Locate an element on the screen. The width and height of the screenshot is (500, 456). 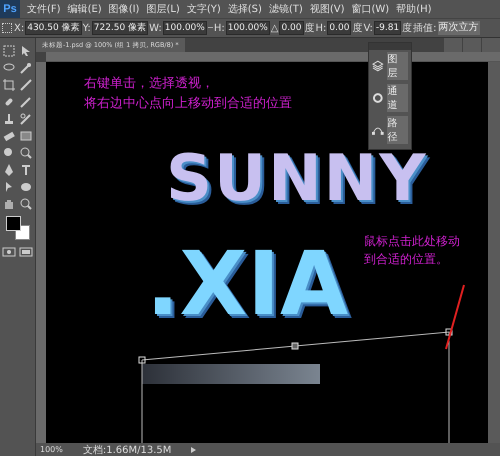
menu-item: 编辑(E) is located at coordinates (85, 9).